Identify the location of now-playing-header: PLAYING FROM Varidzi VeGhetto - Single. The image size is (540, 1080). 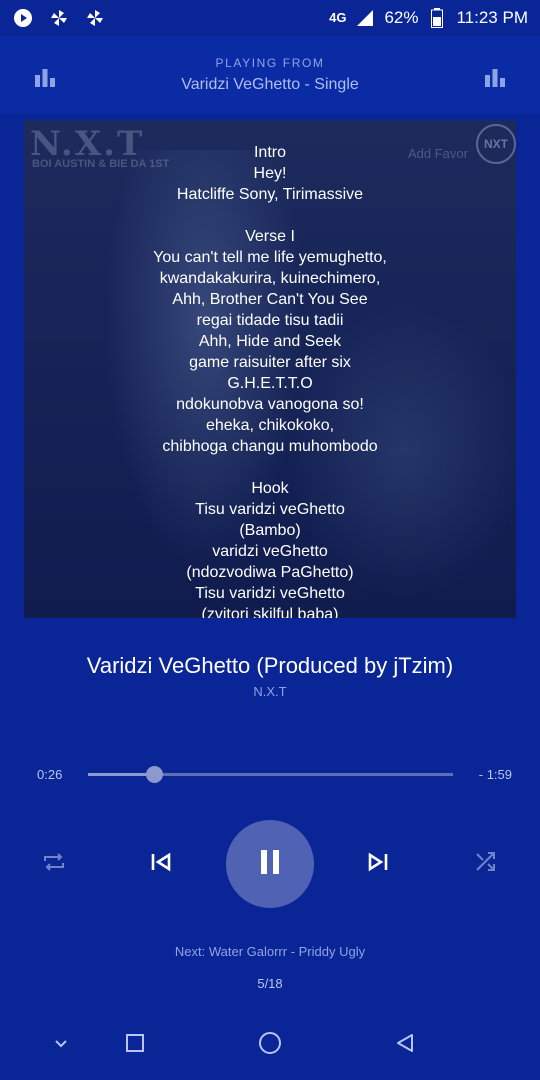
(270, 75).